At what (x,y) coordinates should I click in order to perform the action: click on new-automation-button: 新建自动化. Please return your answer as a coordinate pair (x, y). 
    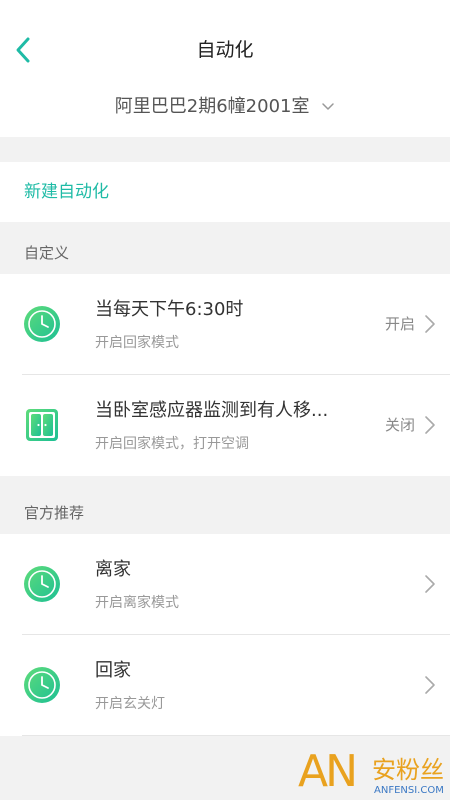
    Looking at the image, I should click on (225, 192).